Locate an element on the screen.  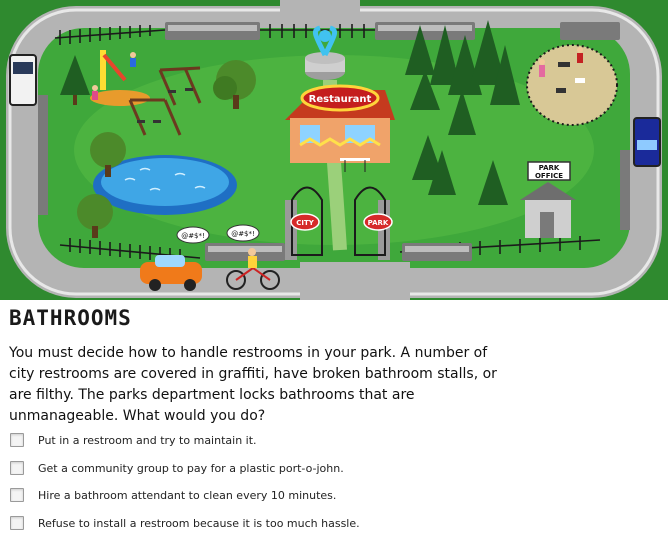
entrance-road is located at coordinates (355, 281).